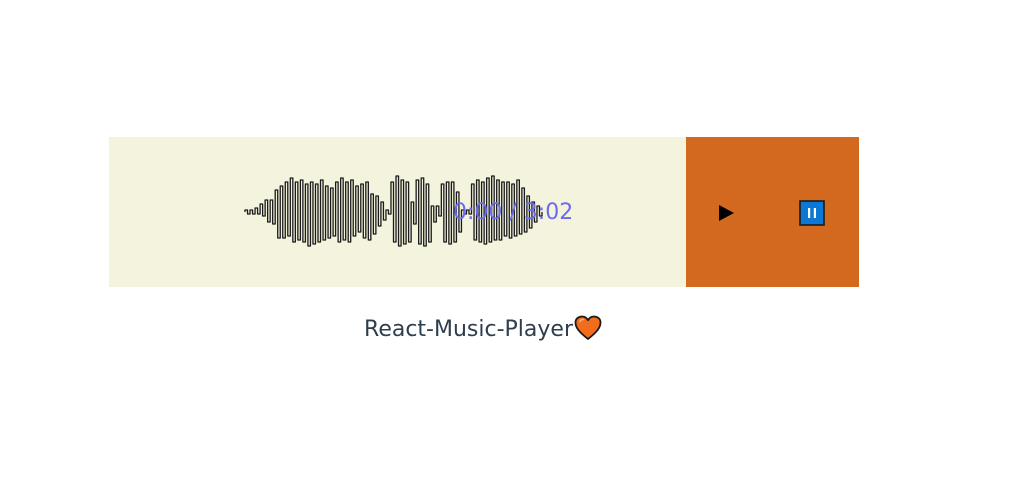  I want to click on pause-icon, so click(812, 213).